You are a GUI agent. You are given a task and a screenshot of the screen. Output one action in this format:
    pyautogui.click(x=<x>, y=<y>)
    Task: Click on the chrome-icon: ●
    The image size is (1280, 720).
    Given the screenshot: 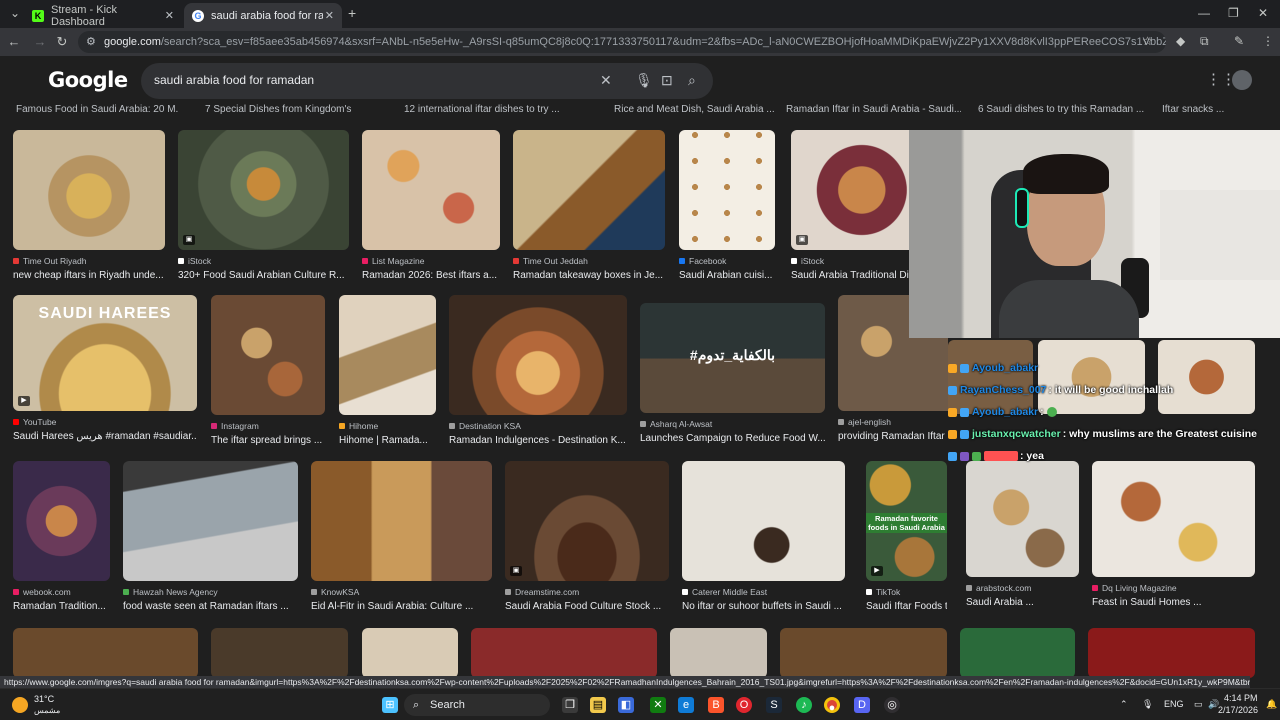 What is the action you would take?
    pyautogui.click(x=832, y=705)
    